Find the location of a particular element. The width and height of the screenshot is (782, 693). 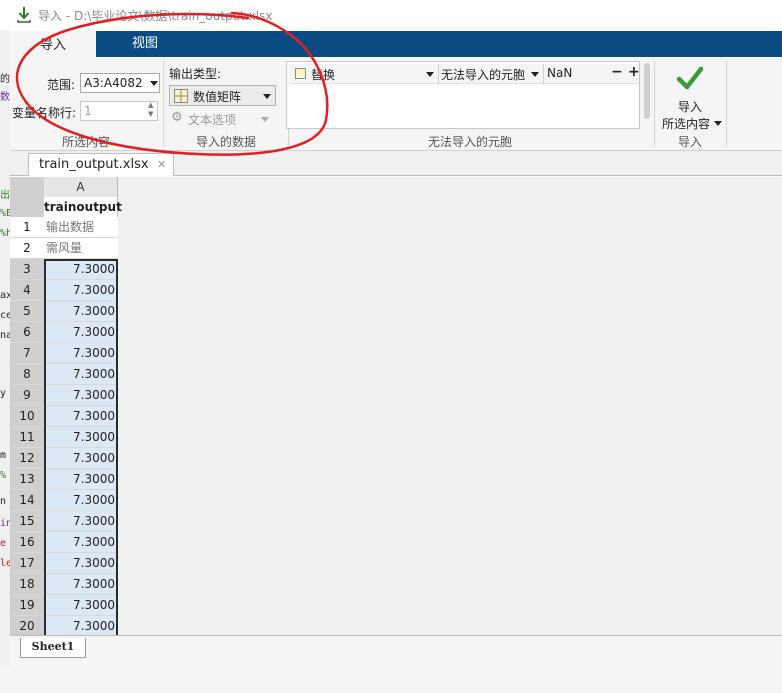

output-type-dropdown: 数值矩阵 is located at coordinates (222, 95).